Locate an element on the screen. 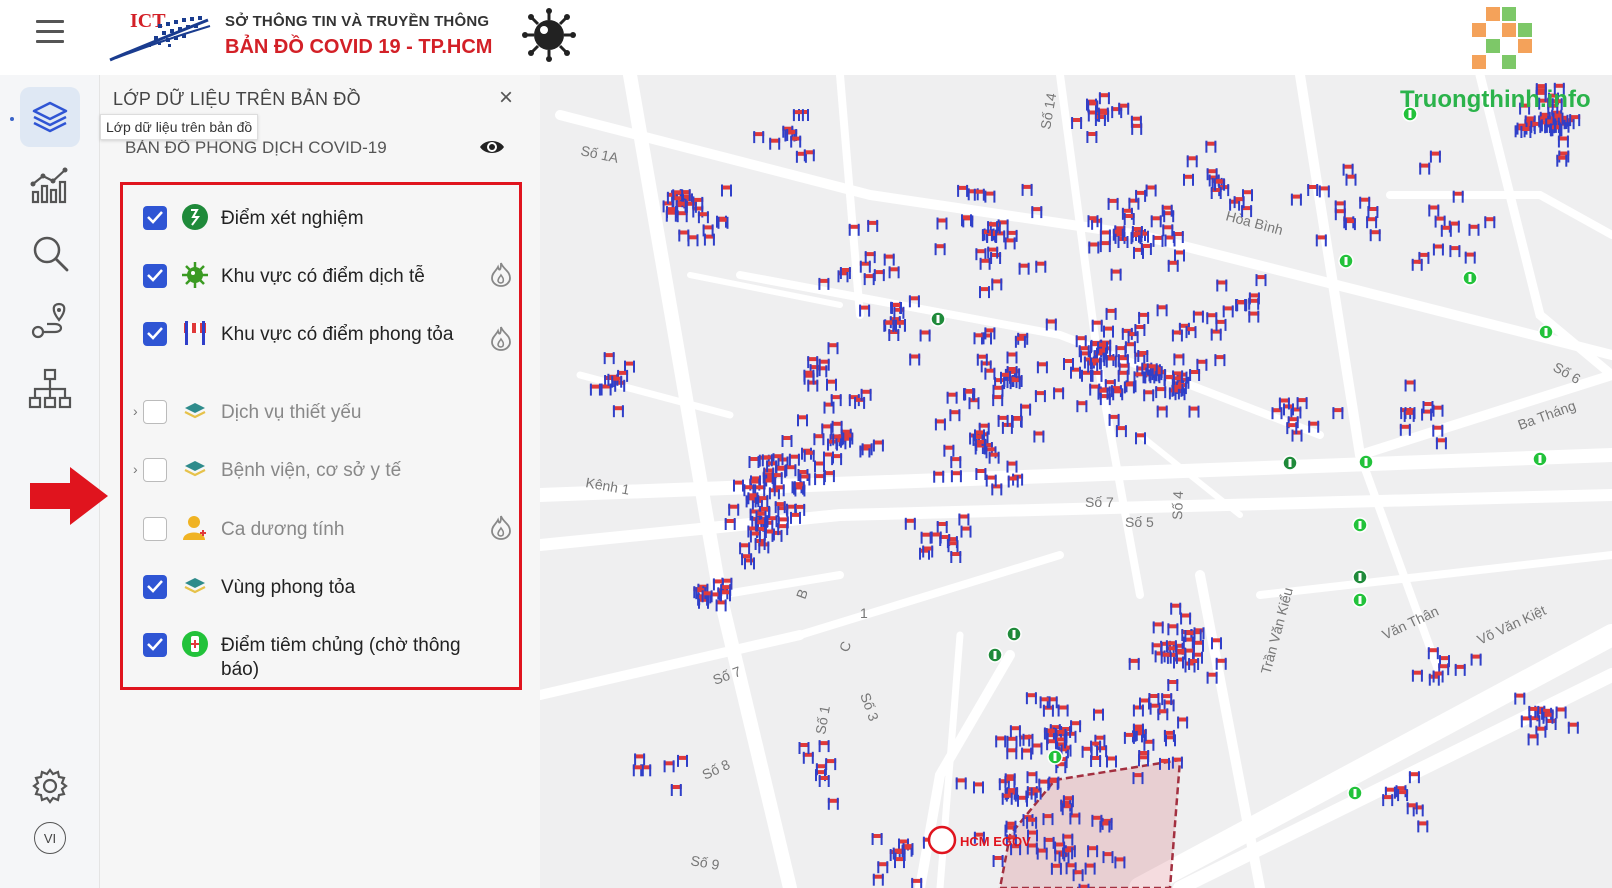  gear-icon is located at coordinates (50, 786).